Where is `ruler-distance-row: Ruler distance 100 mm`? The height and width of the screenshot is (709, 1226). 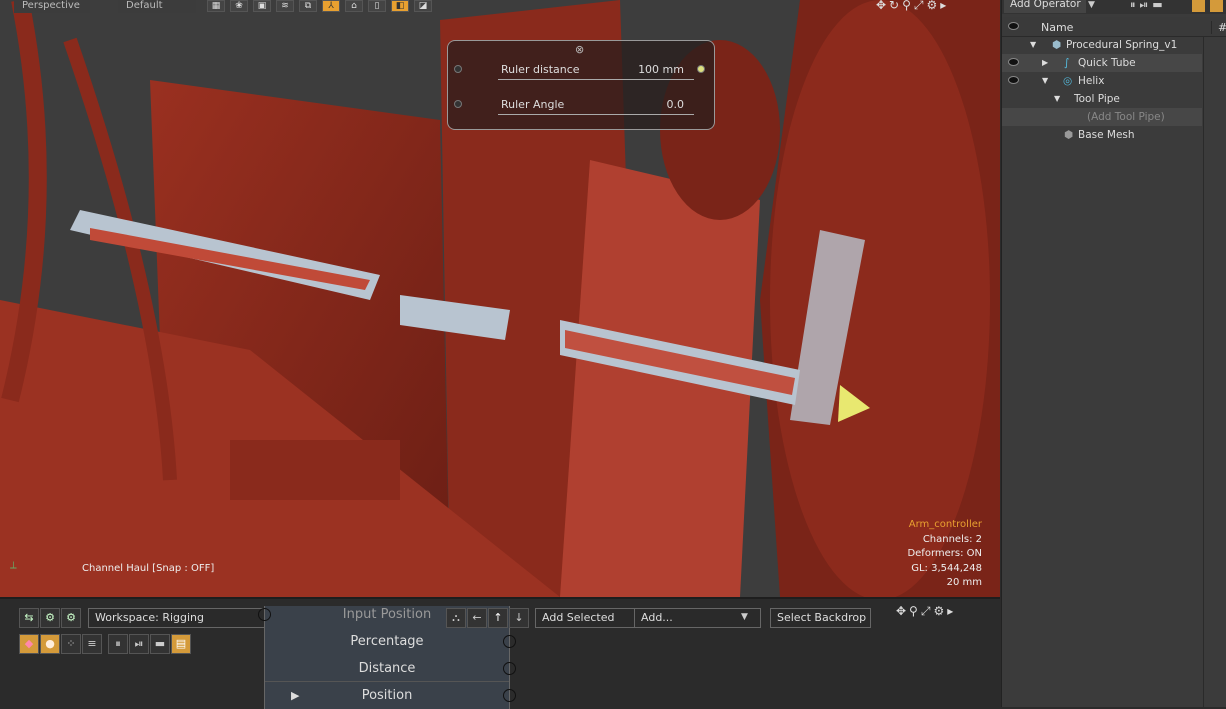
ruler-distance-row: Ruler distance 100 mm is located at coordinates (581, 78).